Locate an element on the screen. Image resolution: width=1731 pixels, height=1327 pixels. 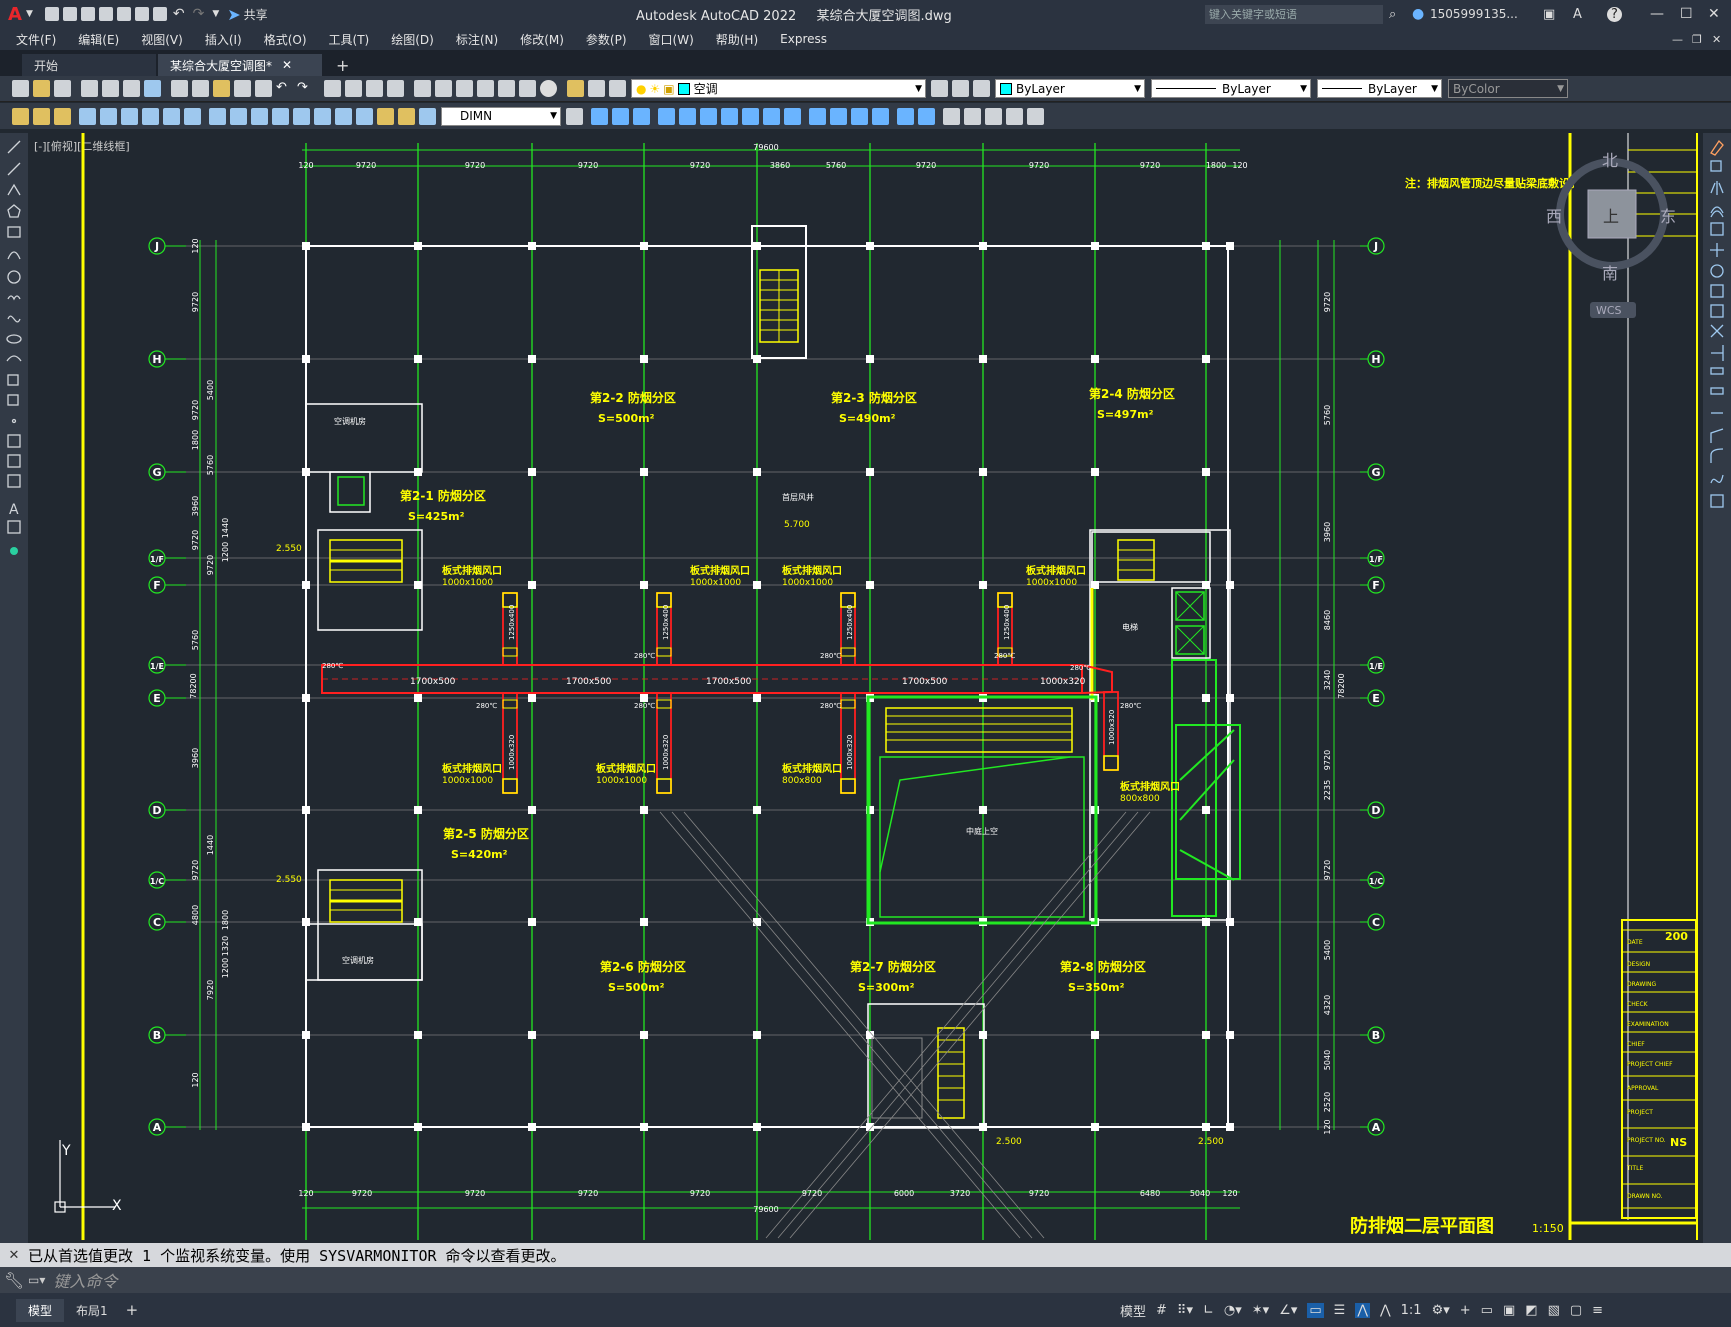
layer-dropdown: ● ☀ ▣ 空调 ▼ is located at coordinates (778, 88).